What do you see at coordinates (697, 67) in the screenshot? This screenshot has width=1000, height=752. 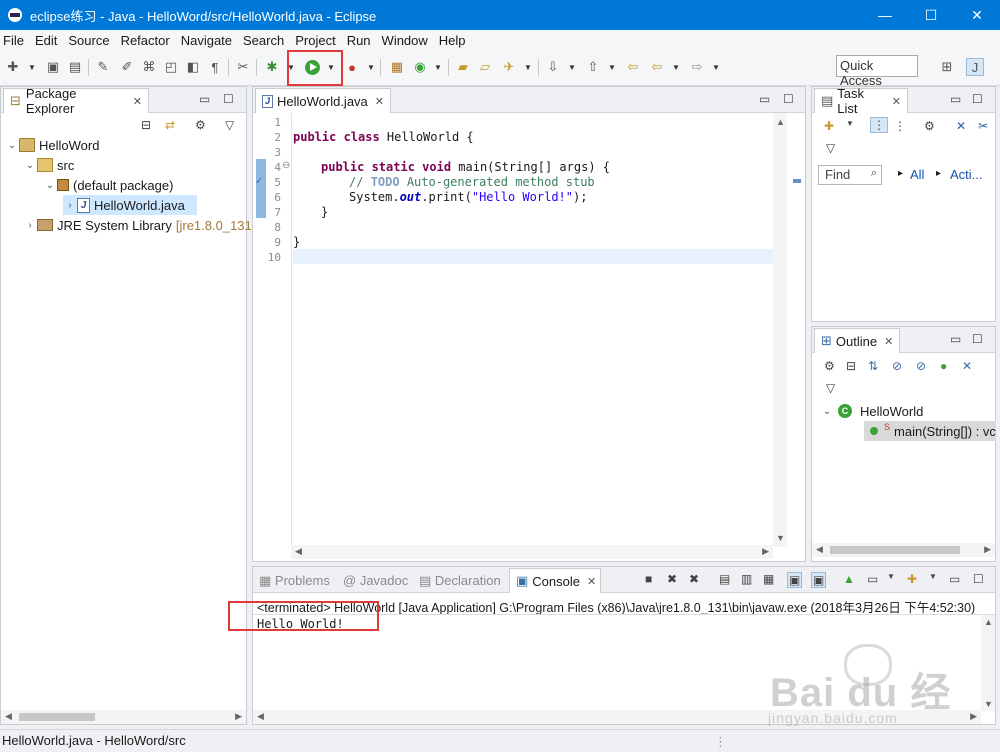 I see `forward-icon: ⇨` at bounding box center [697, 67].